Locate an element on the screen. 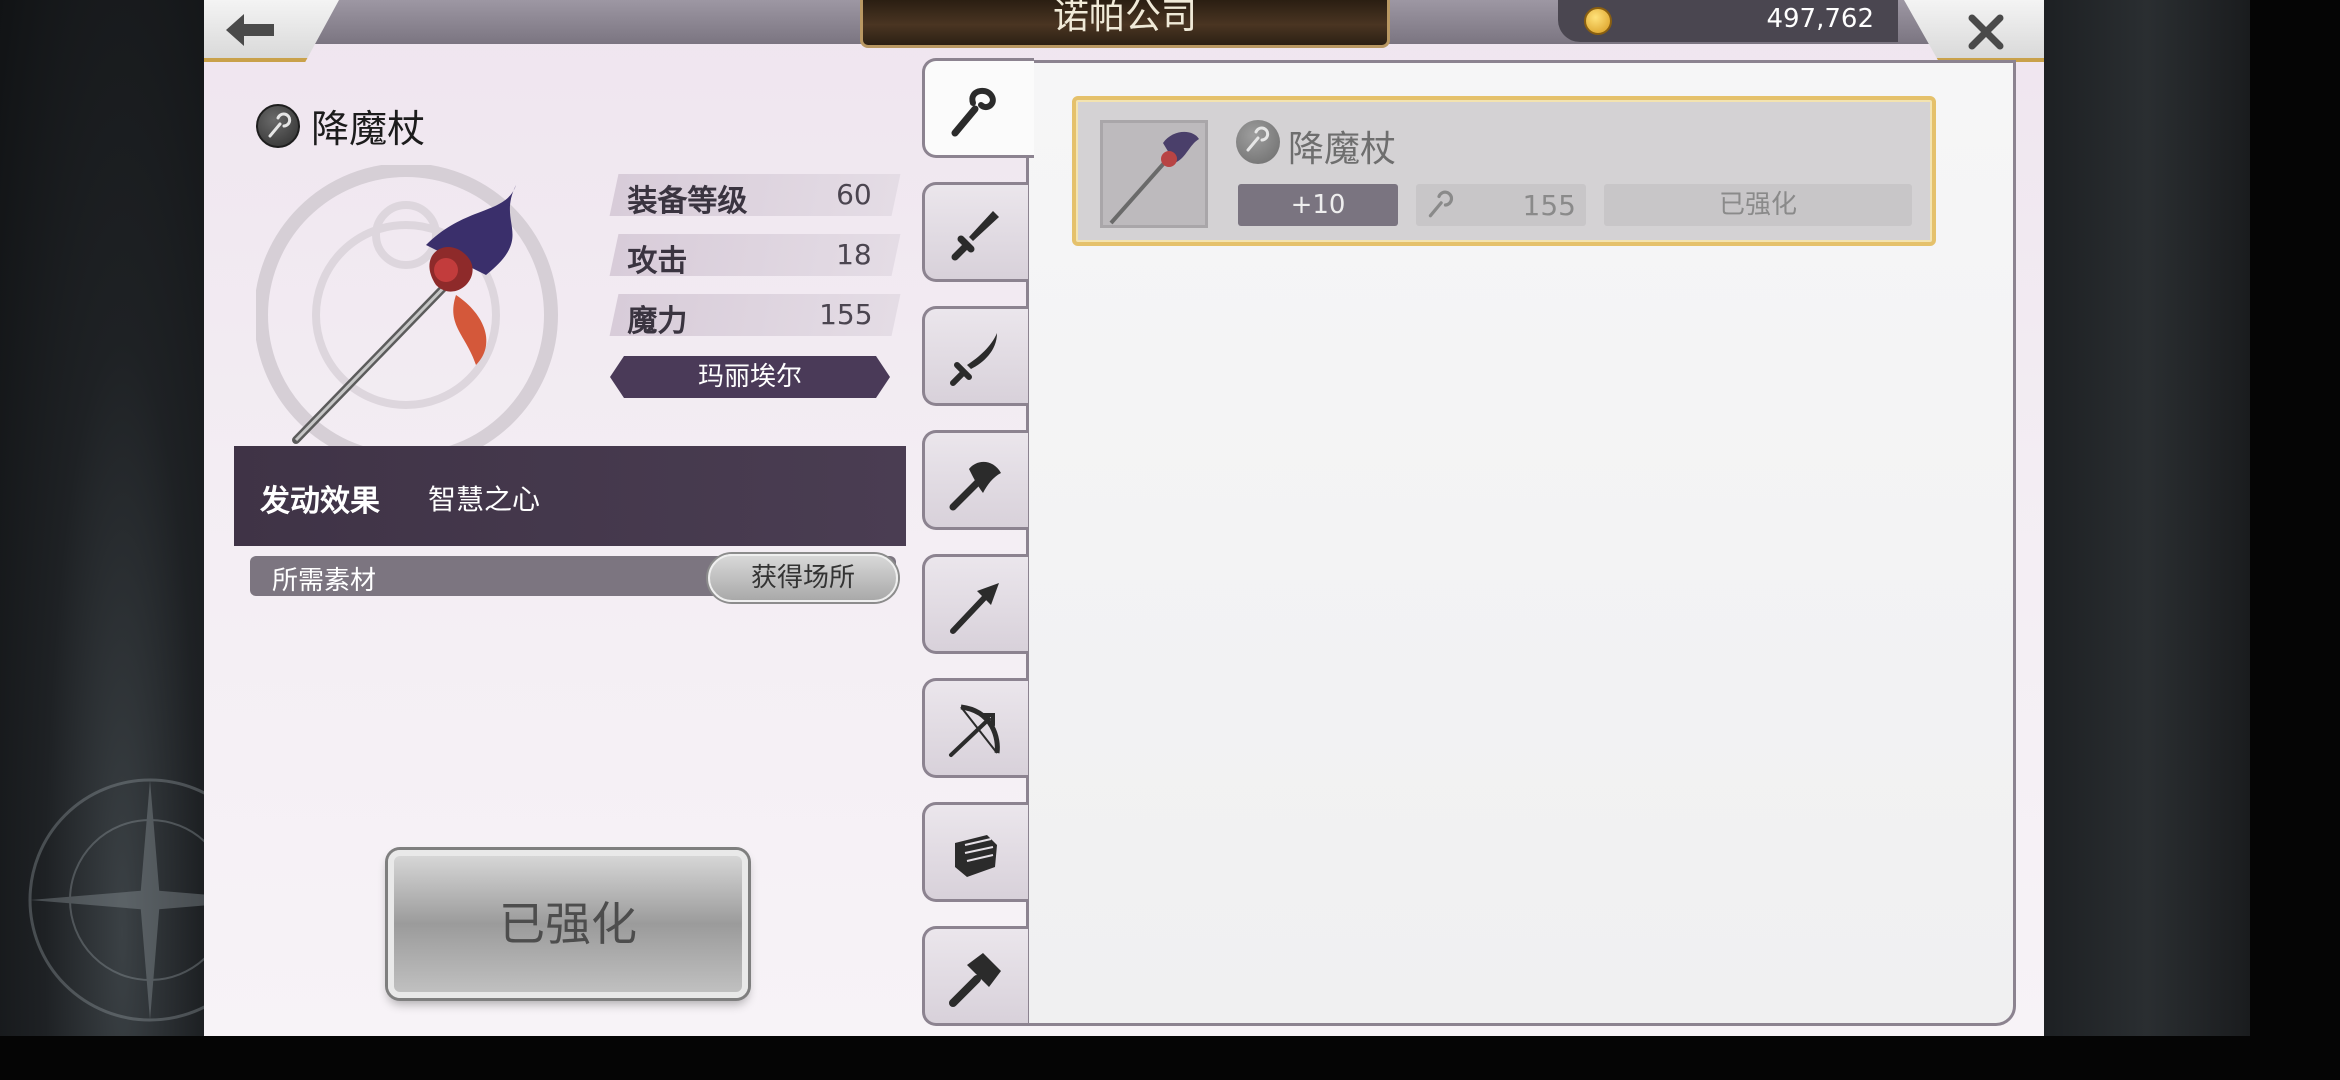 The image size is (2340, 1080). spear-icon is located at coordinates (974, 608).